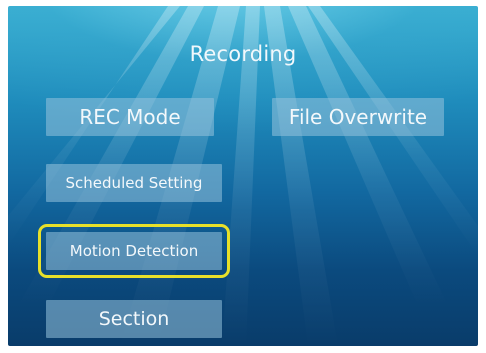  I want to click on file-overwrite-button: File Overwrite, so click(358, 117).